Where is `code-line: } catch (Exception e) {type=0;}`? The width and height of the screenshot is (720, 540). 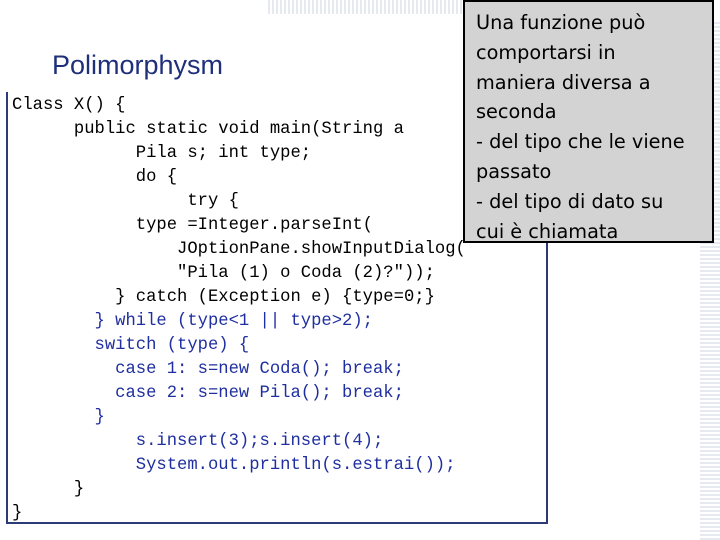 code-line: } catch (Exception e) {type=0;} is located at coordinates (223, 297).